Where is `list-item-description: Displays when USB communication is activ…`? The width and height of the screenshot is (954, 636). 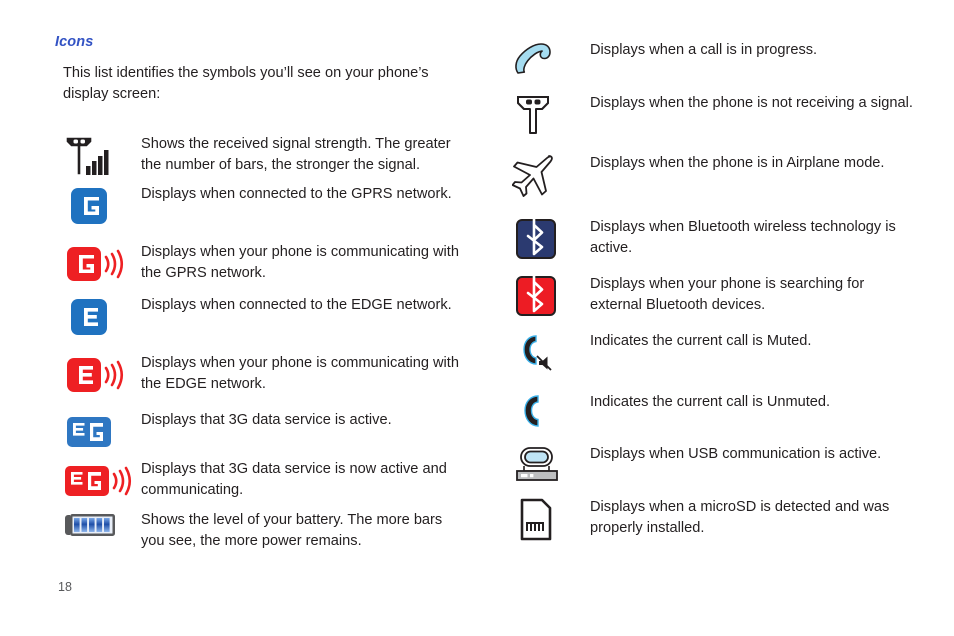 list-item-description: Displays when USB communication is activ… is located at coordinates (736, 454).